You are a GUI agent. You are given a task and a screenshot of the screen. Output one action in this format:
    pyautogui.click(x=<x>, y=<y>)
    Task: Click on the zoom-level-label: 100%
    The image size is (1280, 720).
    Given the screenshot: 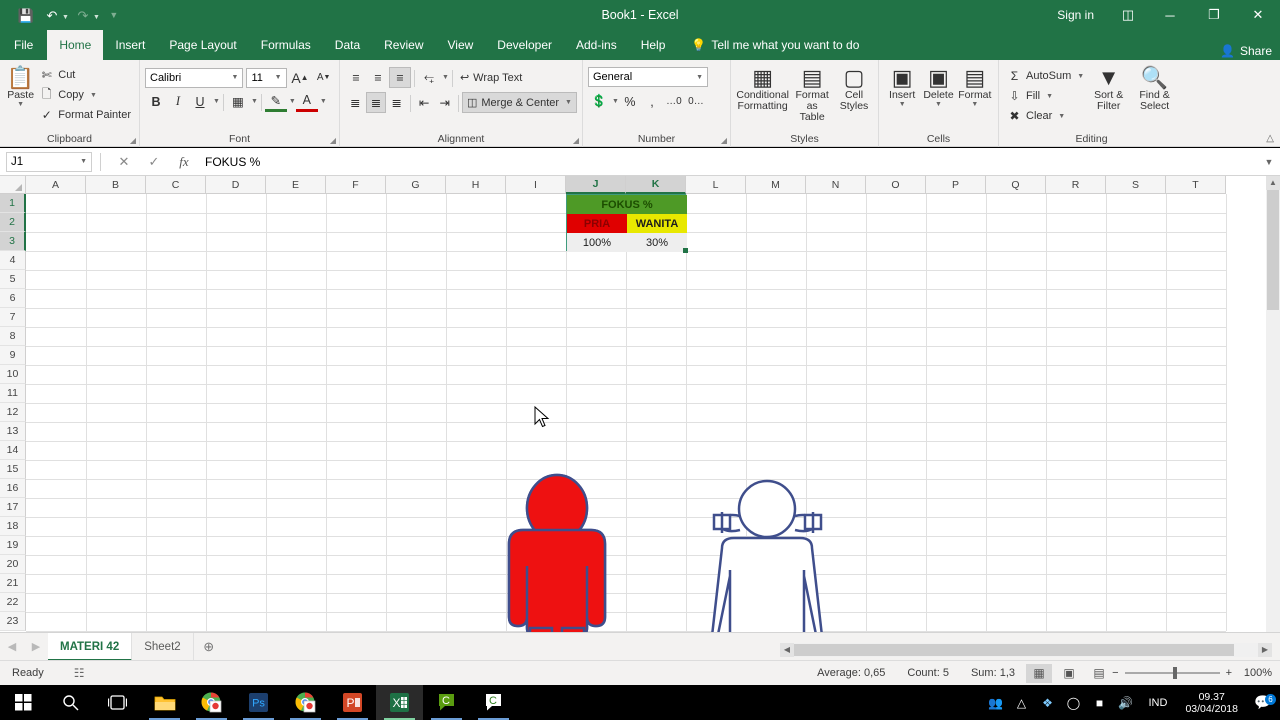 What is the action you would take?
    pyautogui.click(x=1255, y=673)
    